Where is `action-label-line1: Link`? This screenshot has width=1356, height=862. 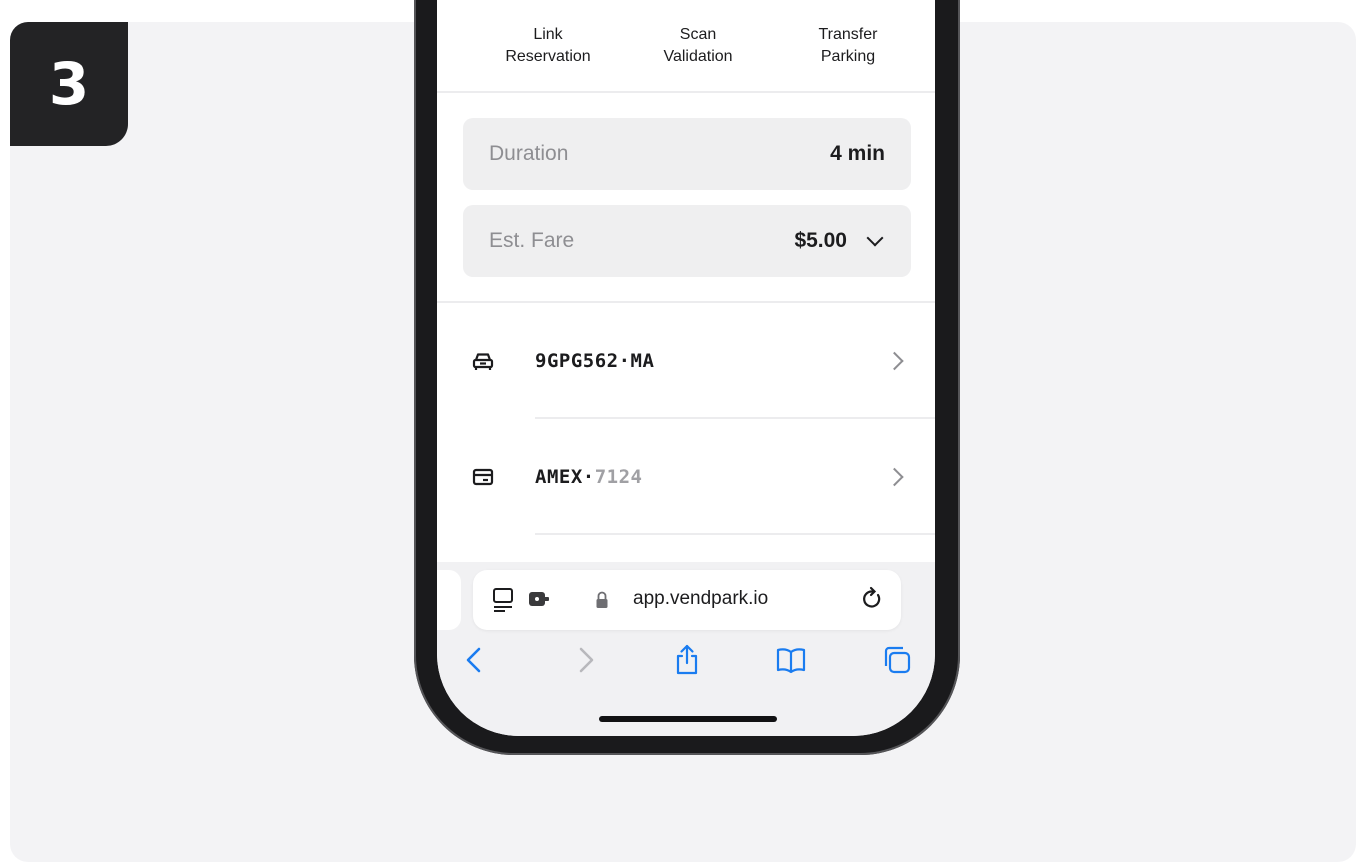
action-label-line1: Link is located at coordinates (548, 34).